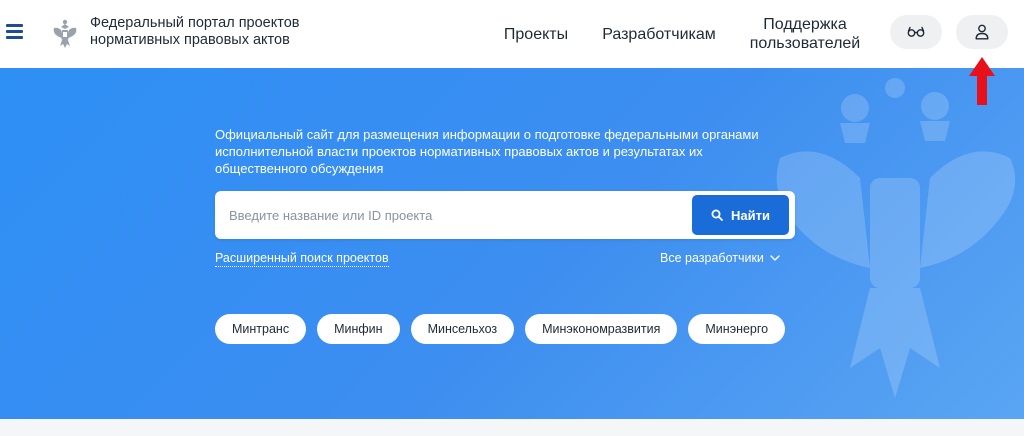 The height and width of the screenshot is (436, 1024). Describe the element at coordinates (659, 34) in the screenshot. I see `nav-developers: Разработчикам` at that location.